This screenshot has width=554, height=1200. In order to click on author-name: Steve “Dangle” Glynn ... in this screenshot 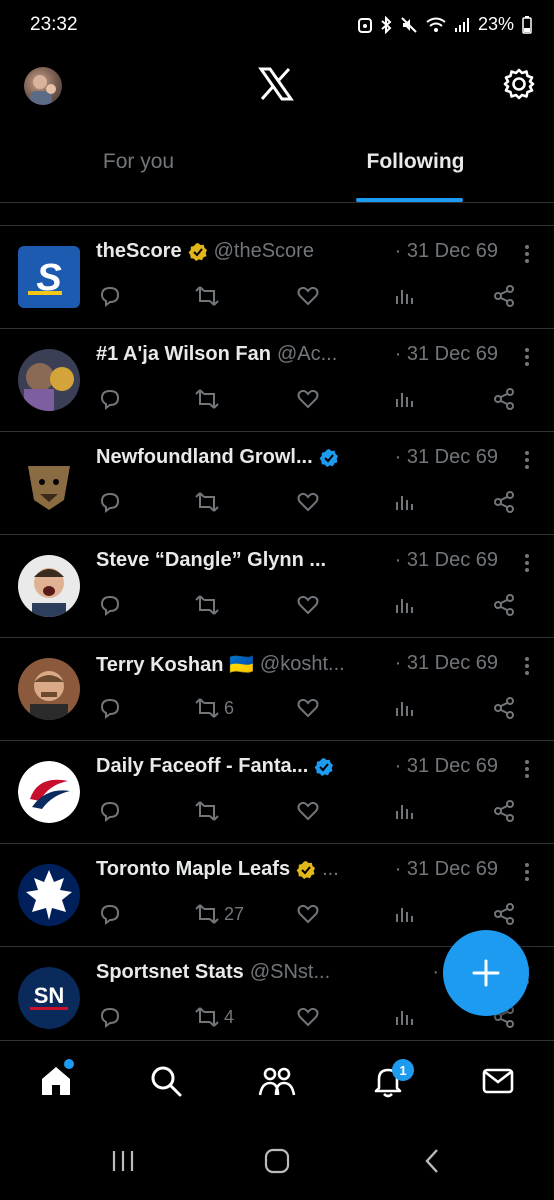, I will do `click(211, 560)`.